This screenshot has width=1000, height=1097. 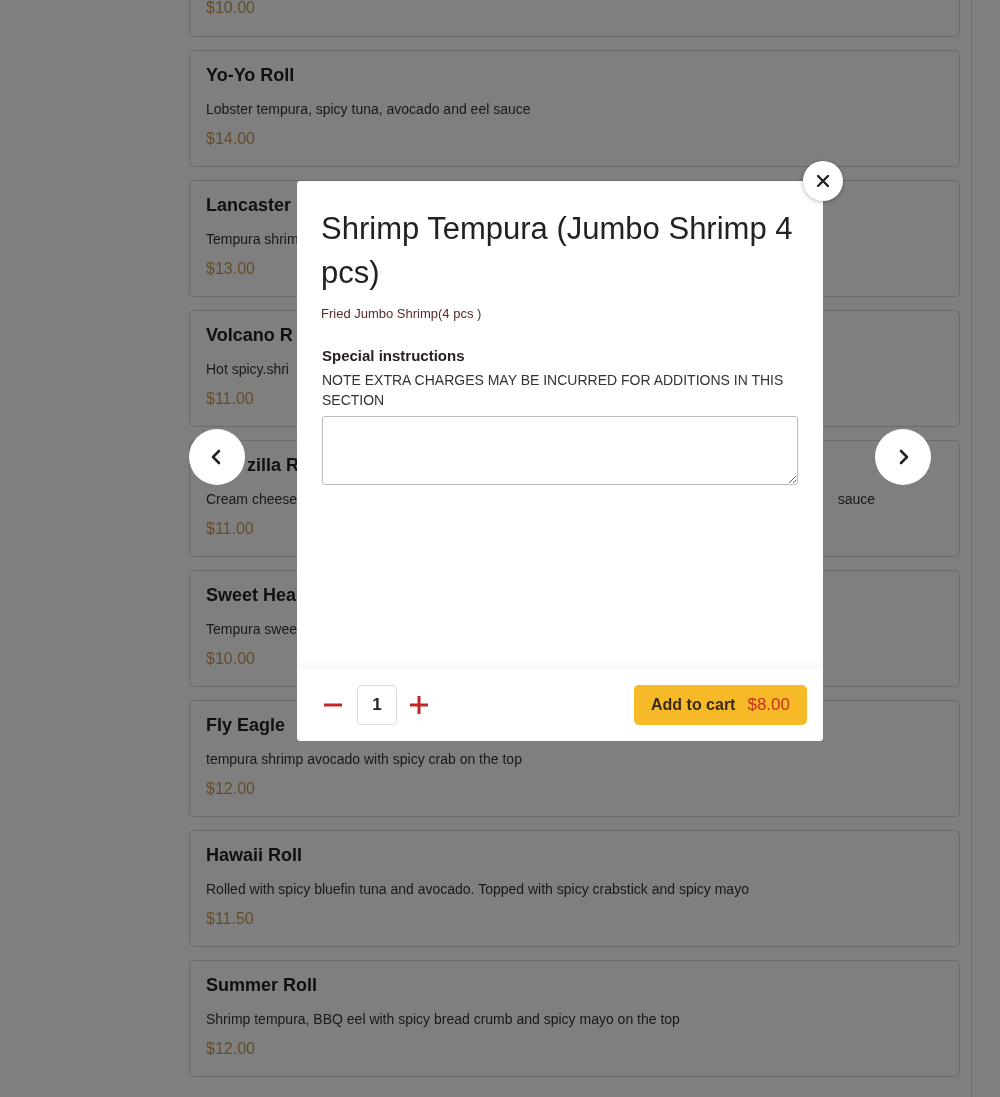 I want to click on item-description: Hot spicy.shri, so click(x=247, y=369).